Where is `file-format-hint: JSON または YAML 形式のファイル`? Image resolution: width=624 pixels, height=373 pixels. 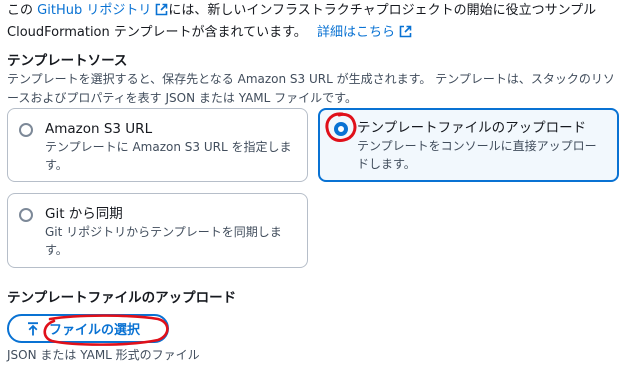 file-format-hint: JSON または YAML 形式のファイル is located at coordinates (103, 355).